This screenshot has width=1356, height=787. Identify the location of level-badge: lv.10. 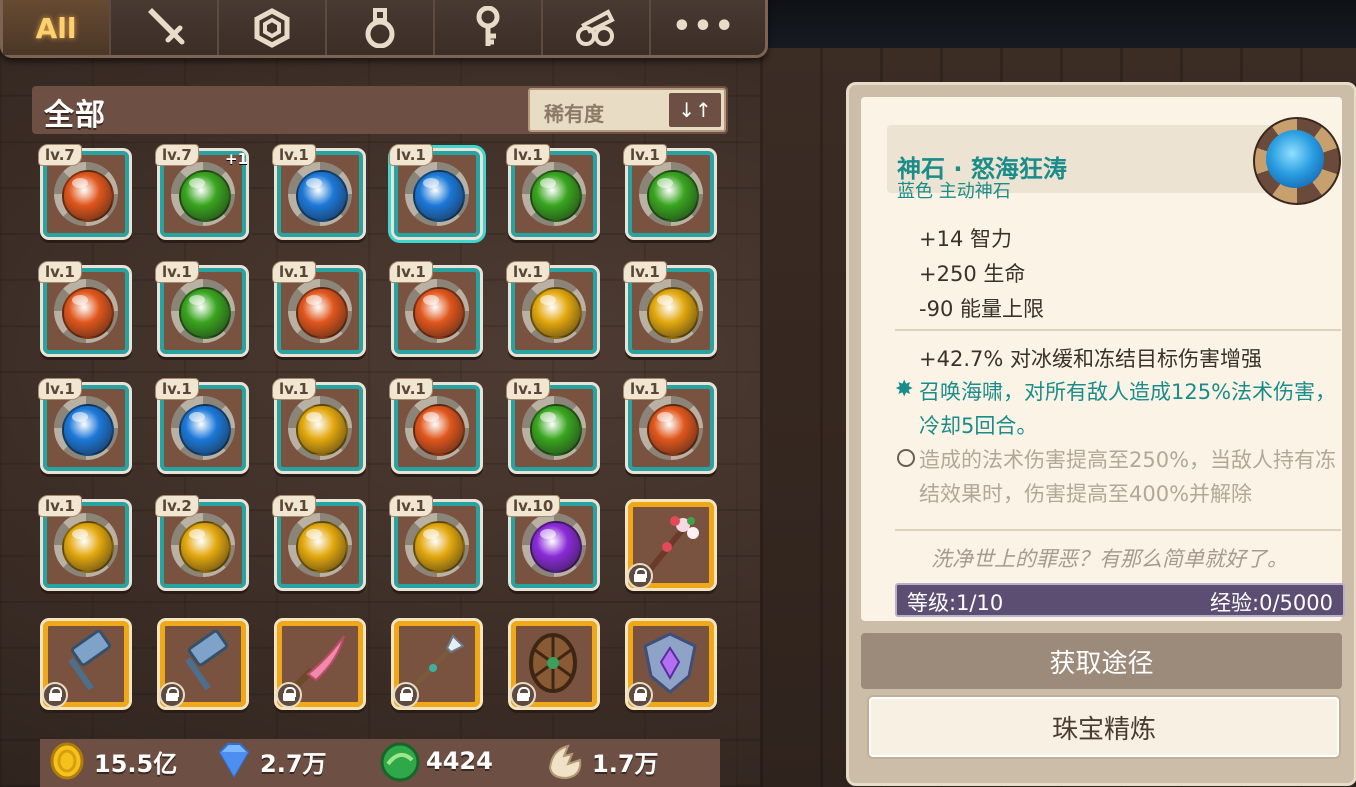
(533, 506).